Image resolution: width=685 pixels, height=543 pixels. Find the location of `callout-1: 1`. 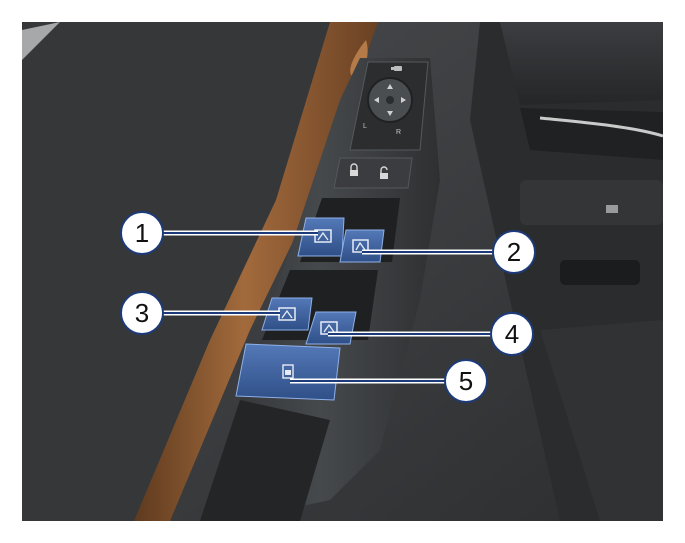

callout-1: 1 is located at coordinates (142, 233).